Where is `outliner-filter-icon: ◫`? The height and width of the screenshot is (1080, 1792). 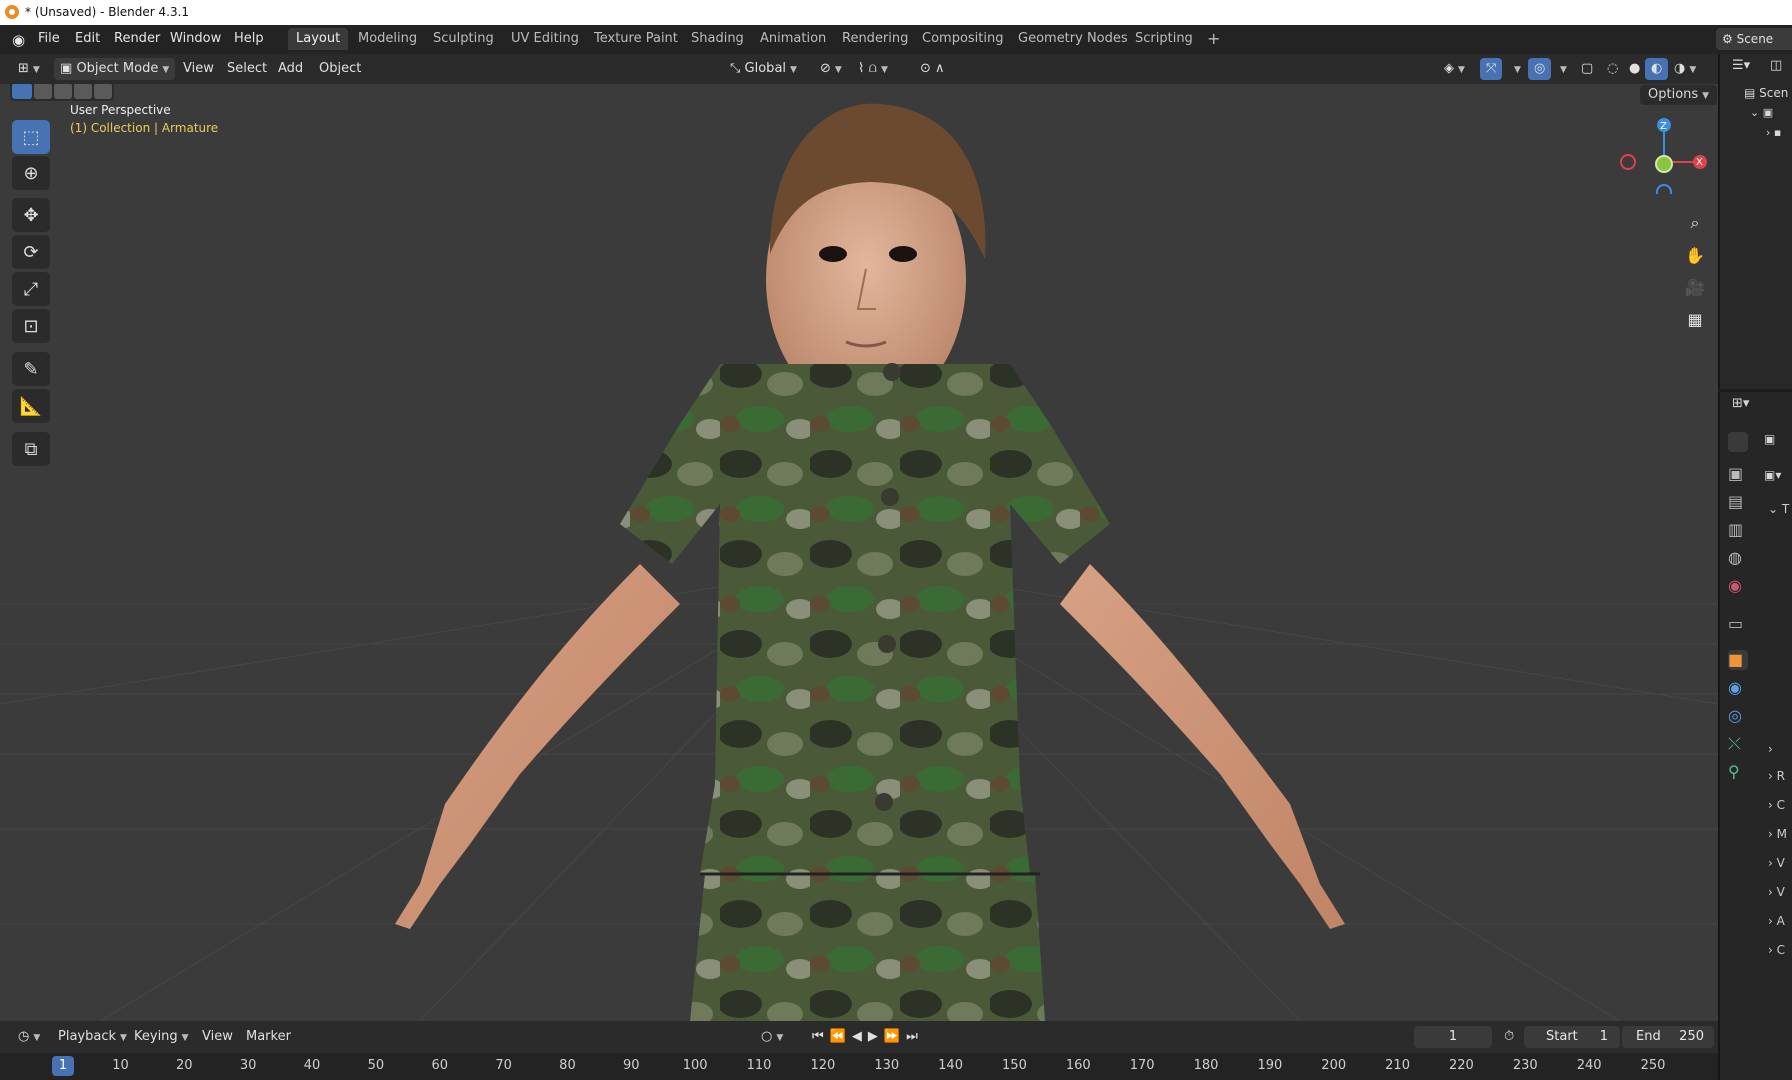 outliner-filter-icon: ◫ is located at coordinates (1776, 65).